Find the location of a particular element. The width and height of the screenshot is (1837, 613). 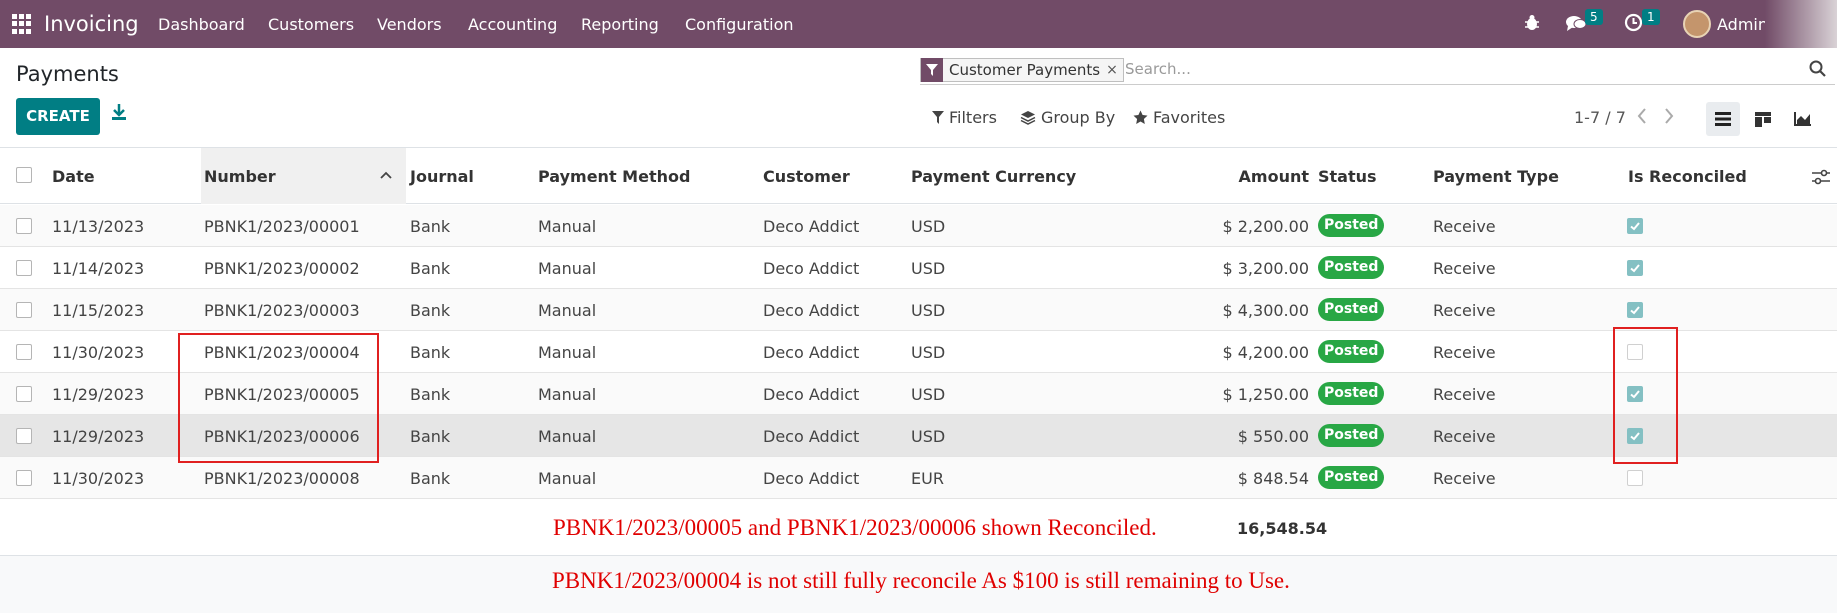

layers-icon is located at coordinates (1028, 118).